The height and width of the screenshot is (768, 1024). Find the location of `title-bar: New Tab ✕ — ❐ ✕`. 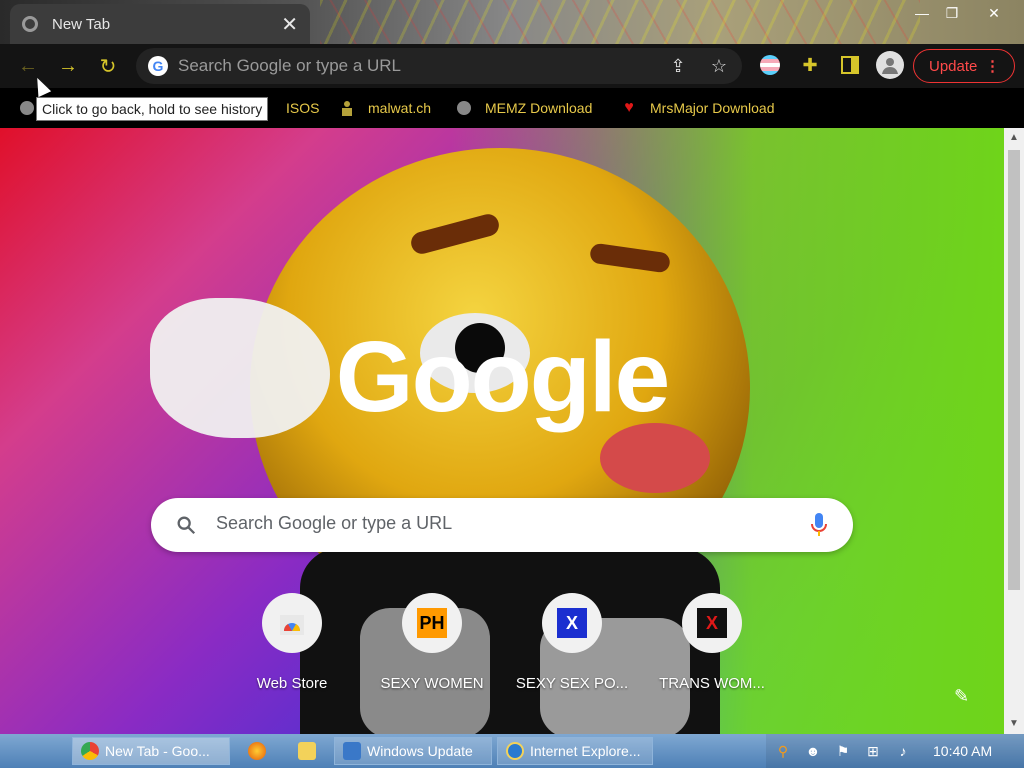

title-bar: New Tab ✕ — ❐ ✕ is located at coordinates (512, 22).